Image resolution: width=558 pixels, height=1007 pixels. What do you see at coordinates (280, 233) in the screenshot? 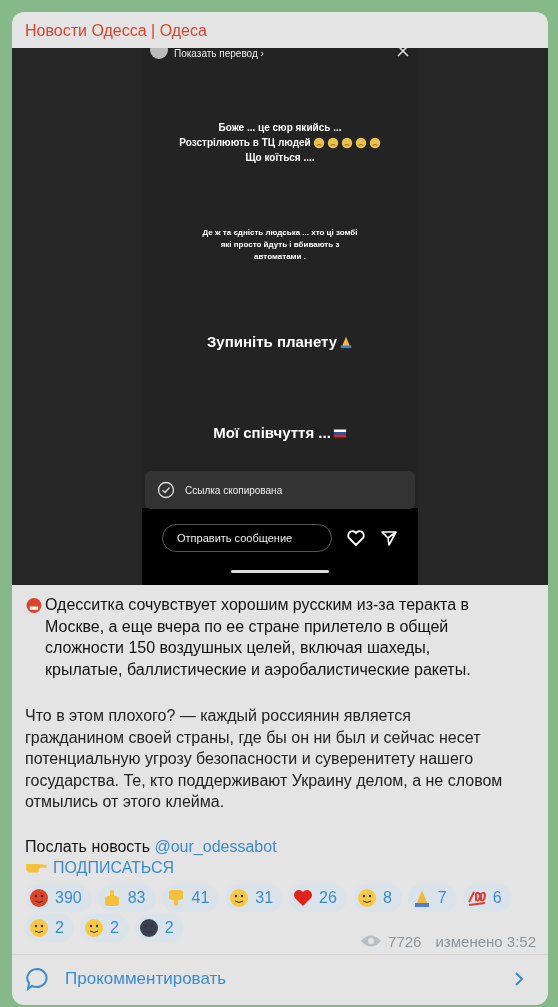
I see `story-text: Де ж та єдність людська ... хто ці зомбі` at bounding box center [280, 233].